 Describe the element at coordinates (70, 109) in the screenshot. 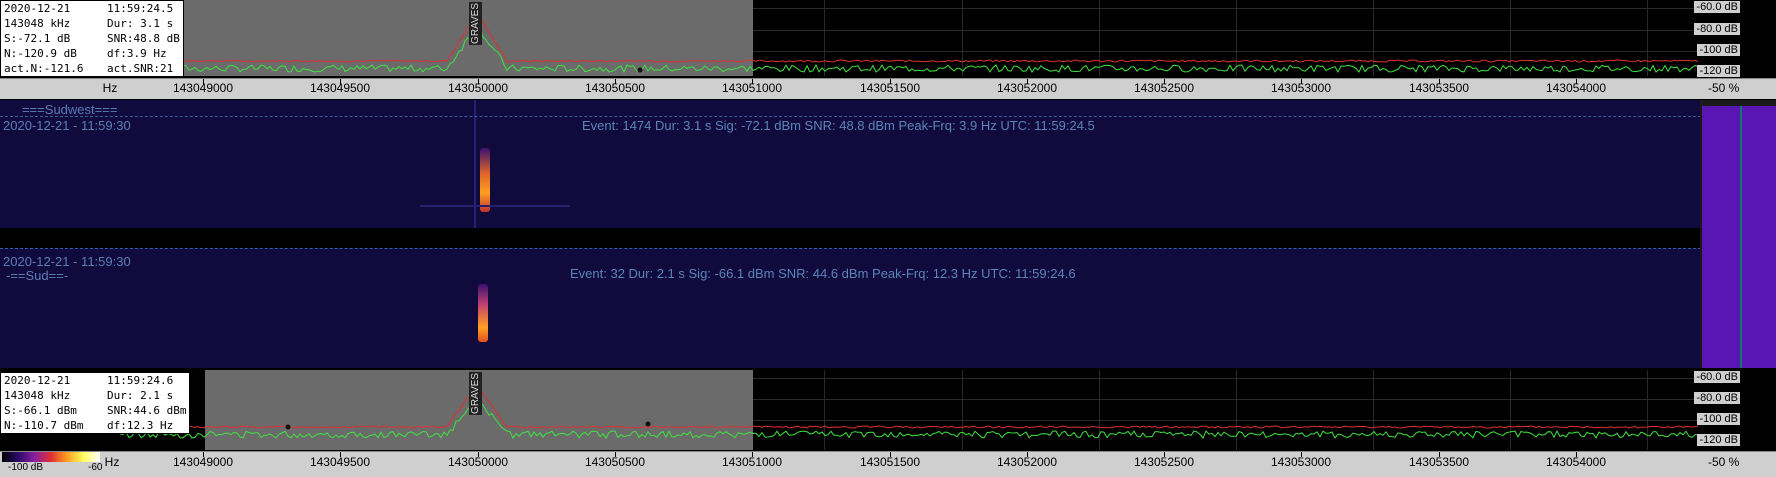

I see `waterfall-station: ===Sudwest===` at that location.